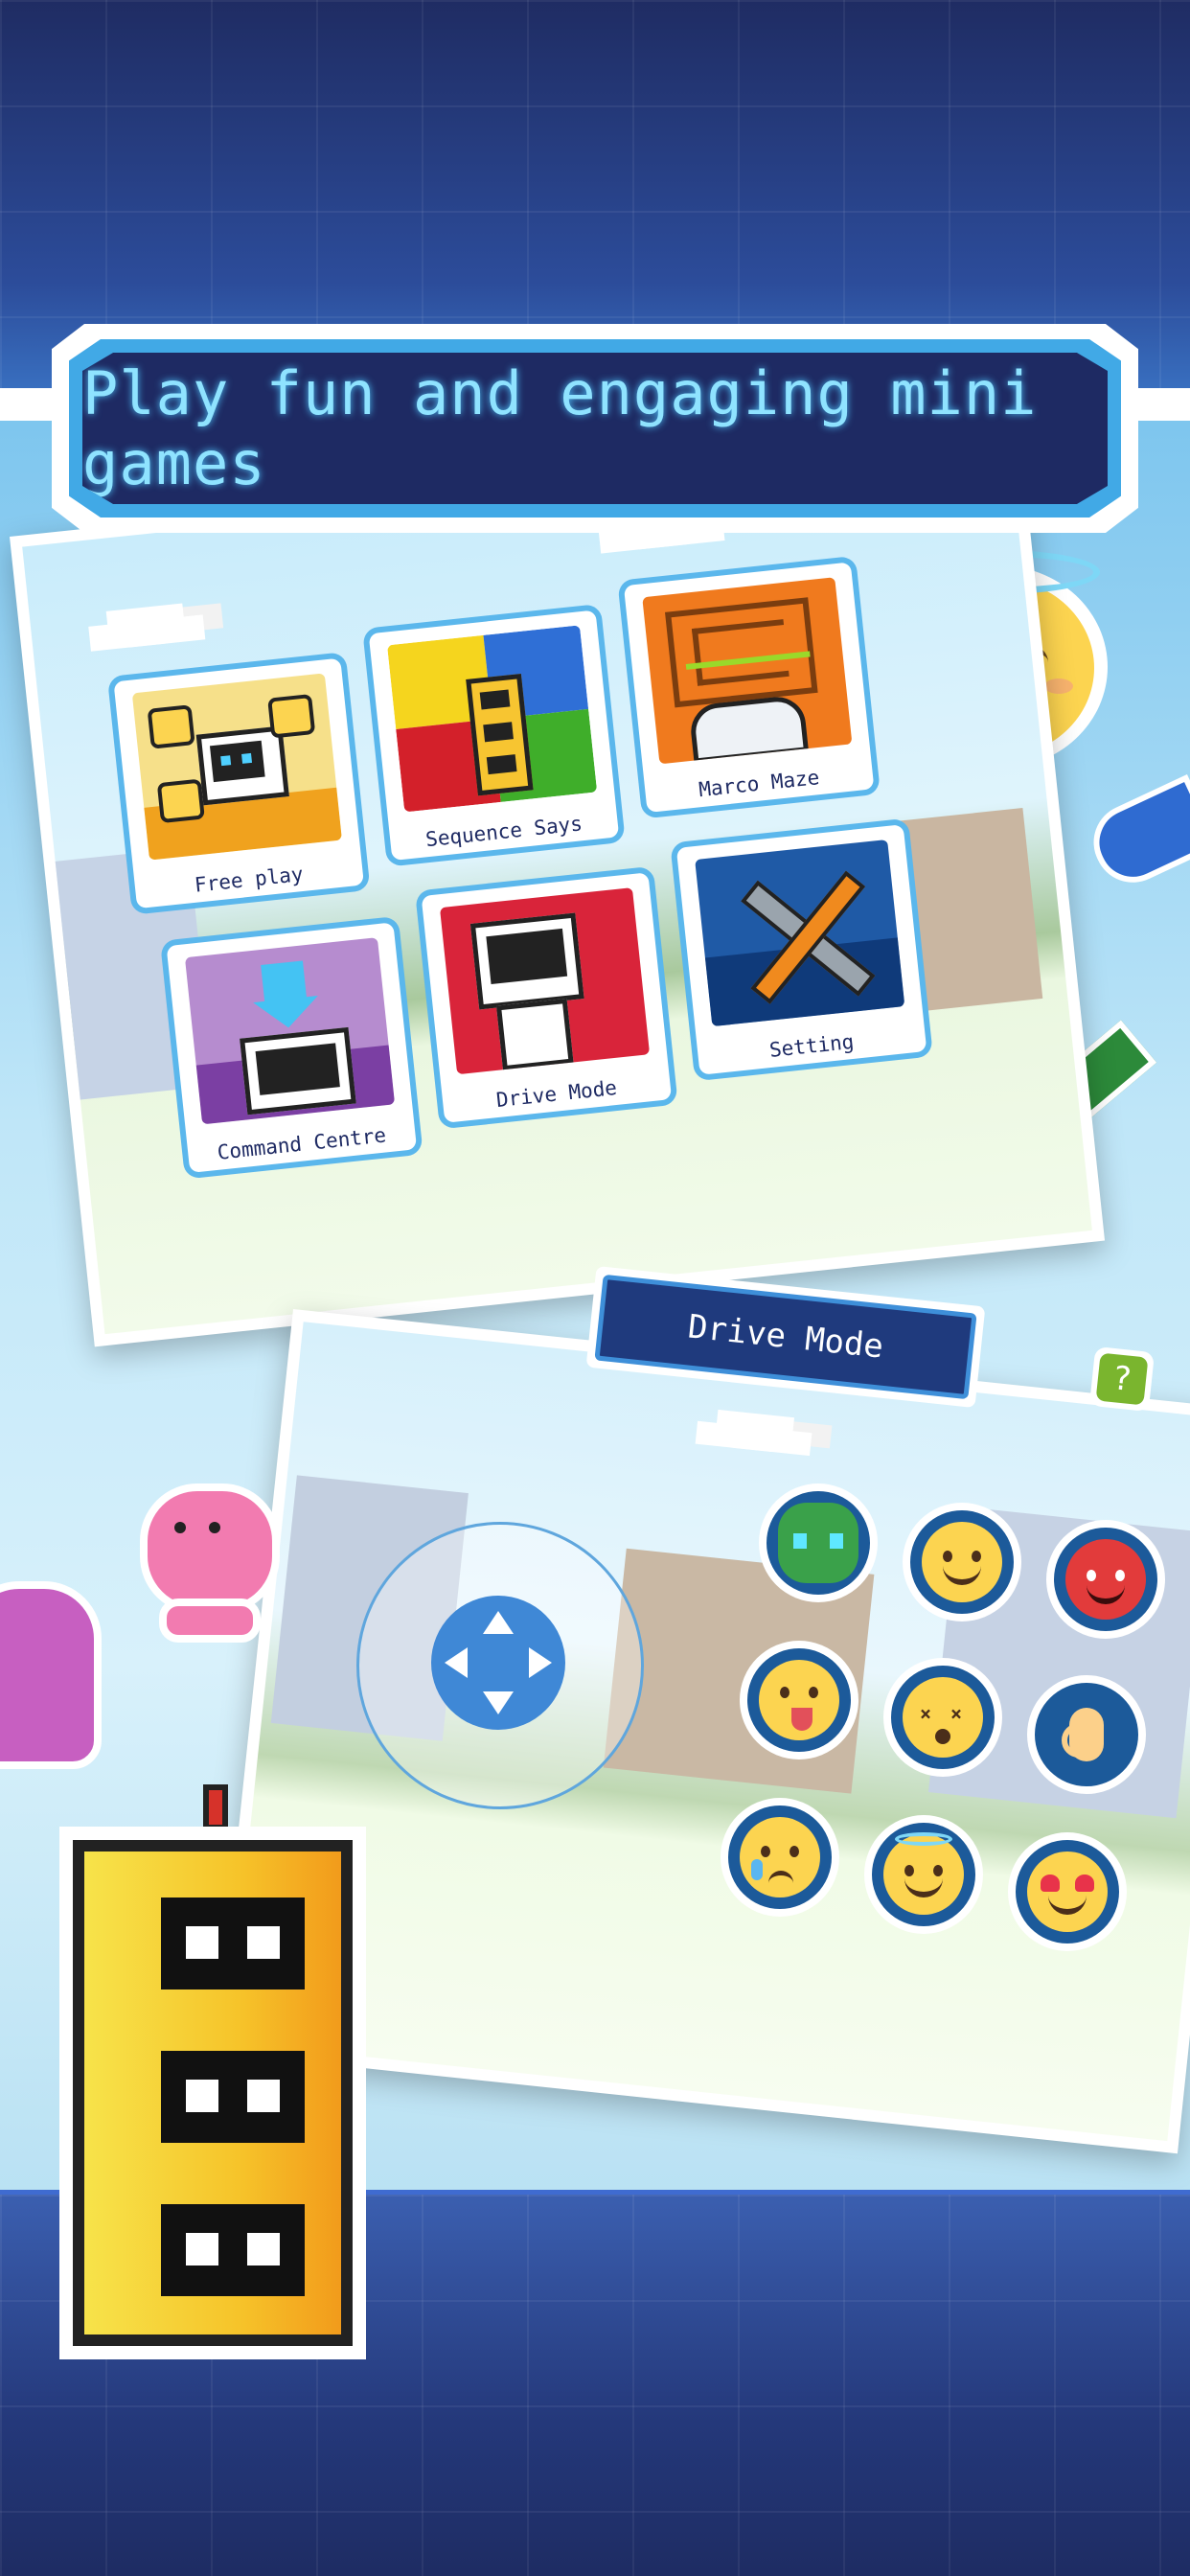  I want to click on tile-drive-mode: Drive Mode, so click(547, 997).